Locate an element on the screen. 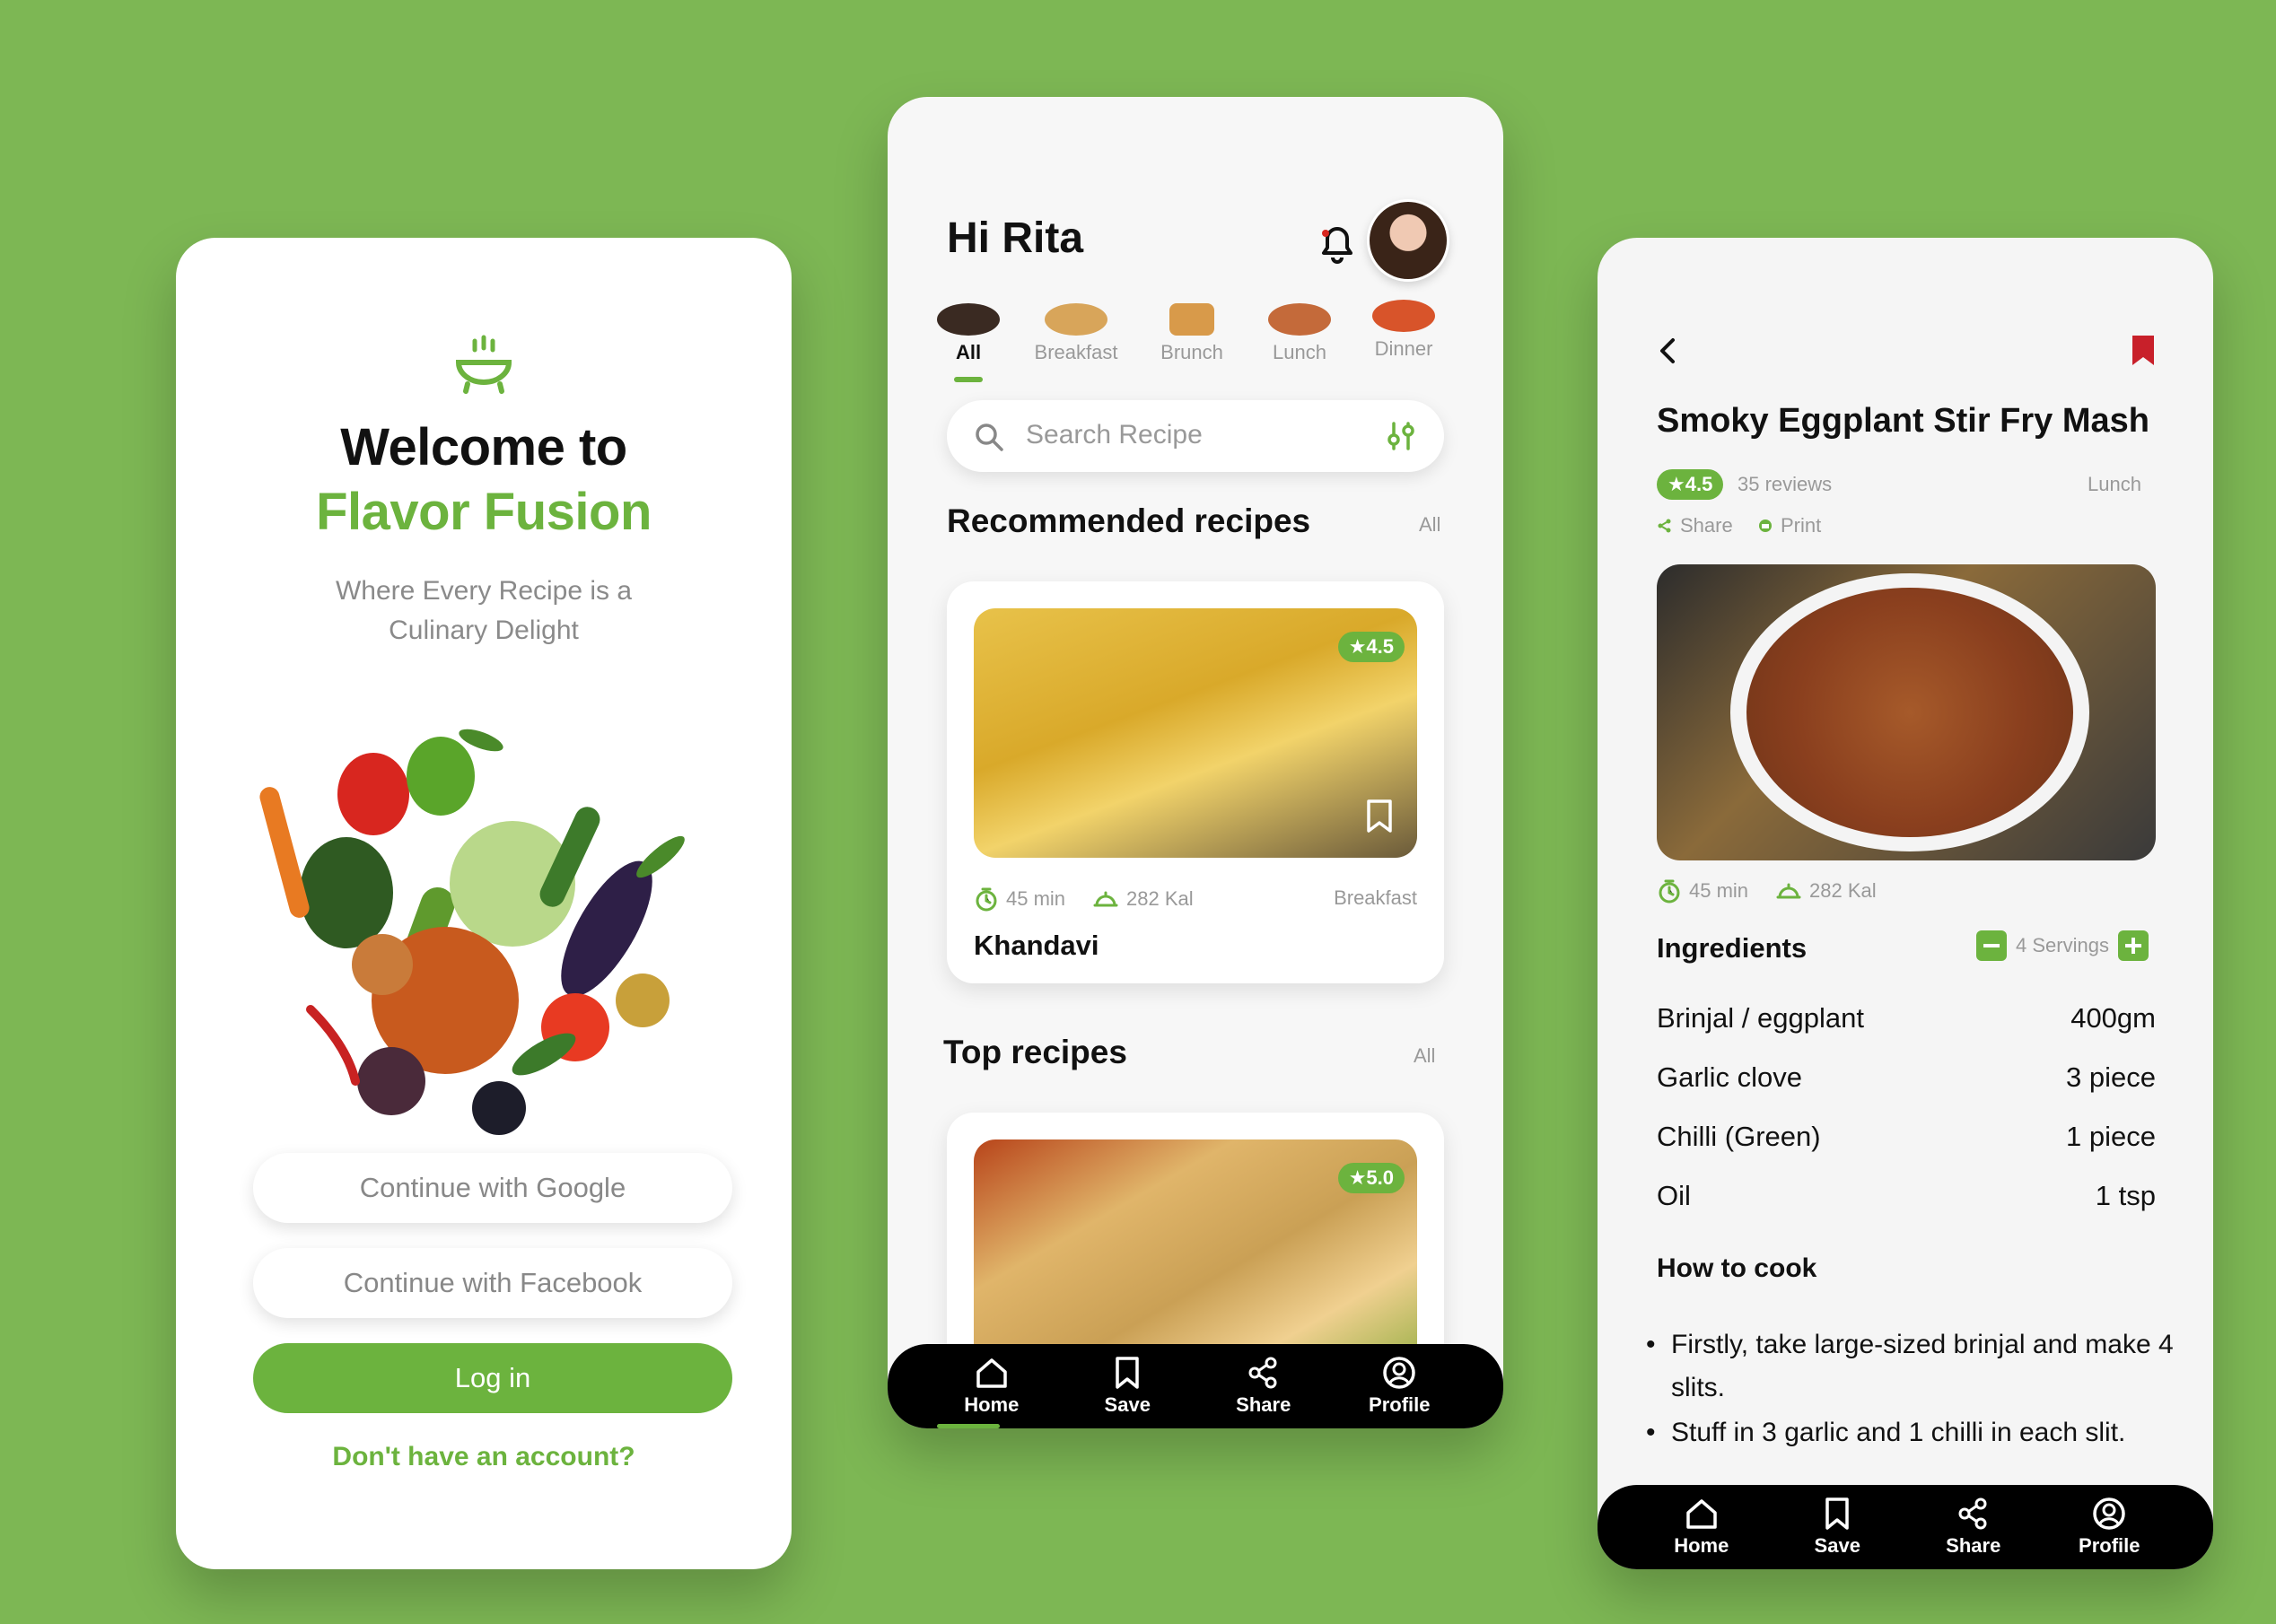 The height and width of the screenshot is (1624, 2276). category-label: All is located at coordinates (968, 352).